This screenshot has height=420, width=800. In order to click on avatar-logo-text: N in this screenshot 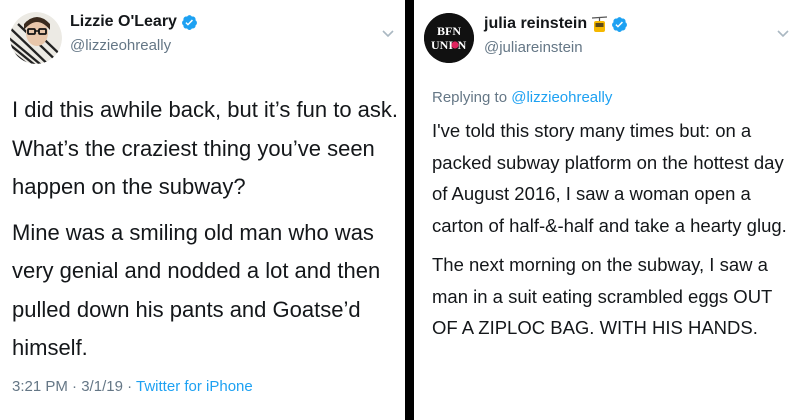, I will do `click(462, 45)`.